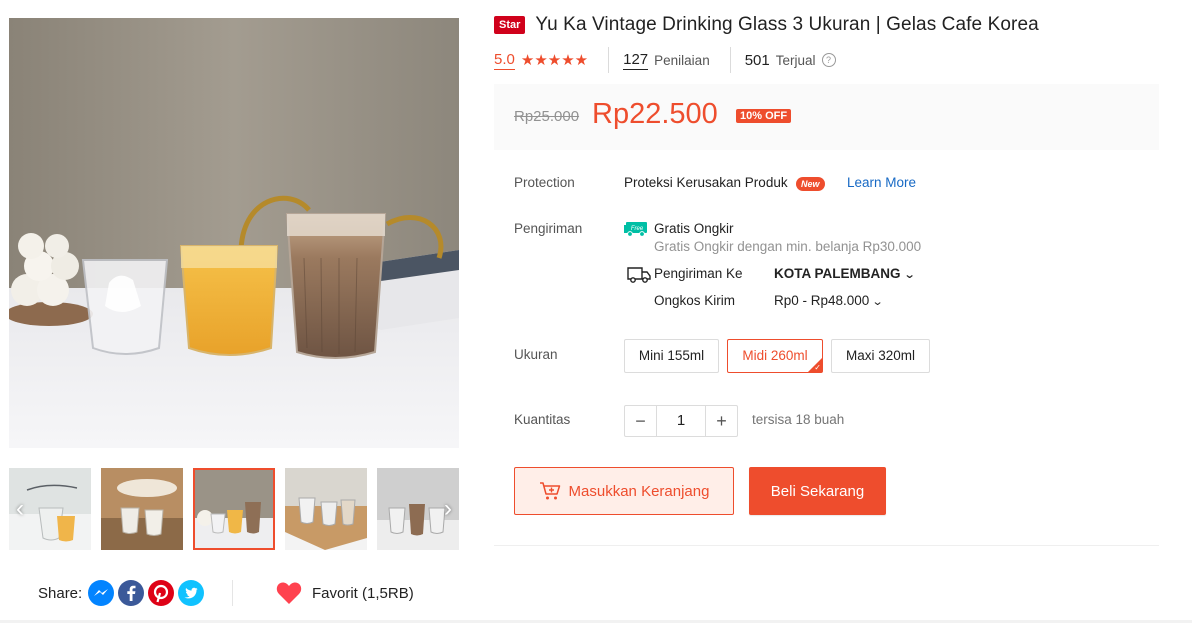  I want to click on shipping-cost-label: Ongkos Kirim, so click(695, 300).